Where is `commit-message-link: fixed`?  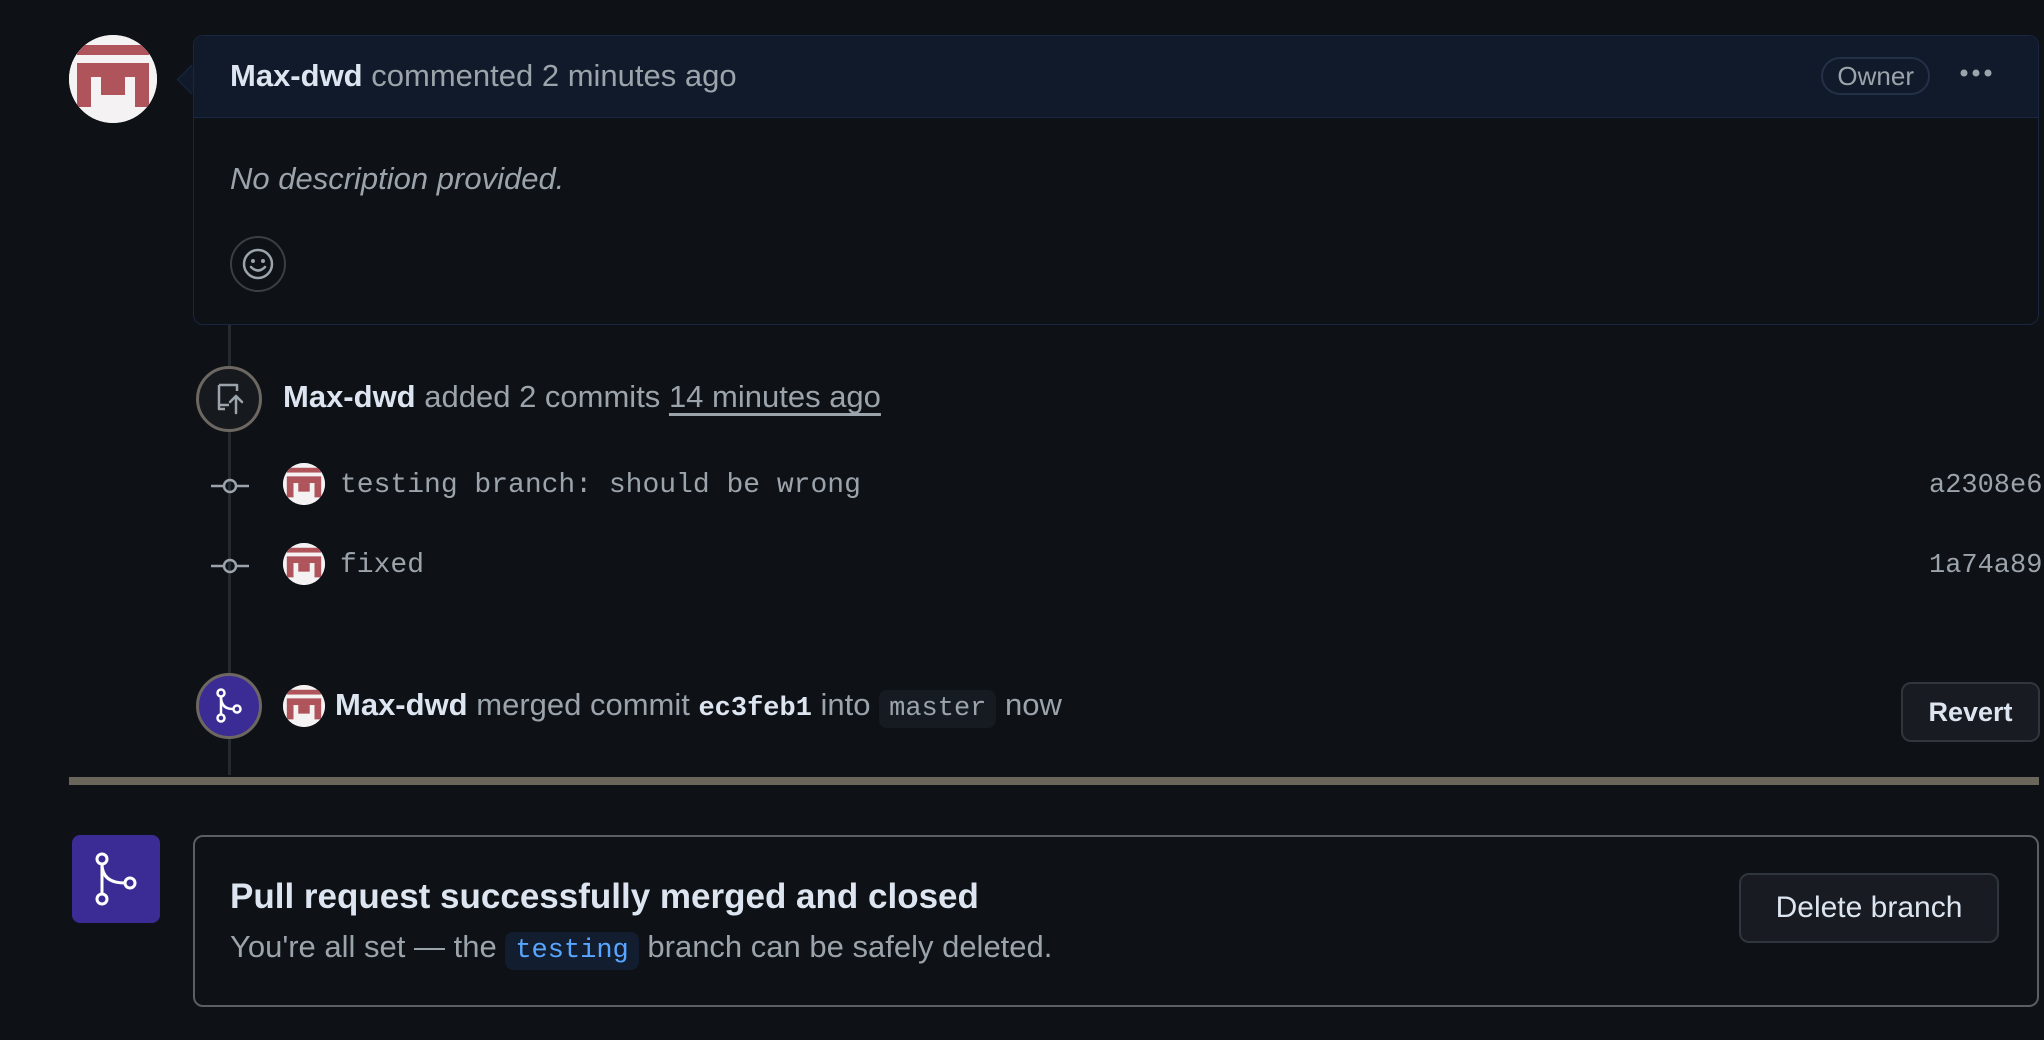 commit-message-link: fixed is located at coordinates (382, 565).